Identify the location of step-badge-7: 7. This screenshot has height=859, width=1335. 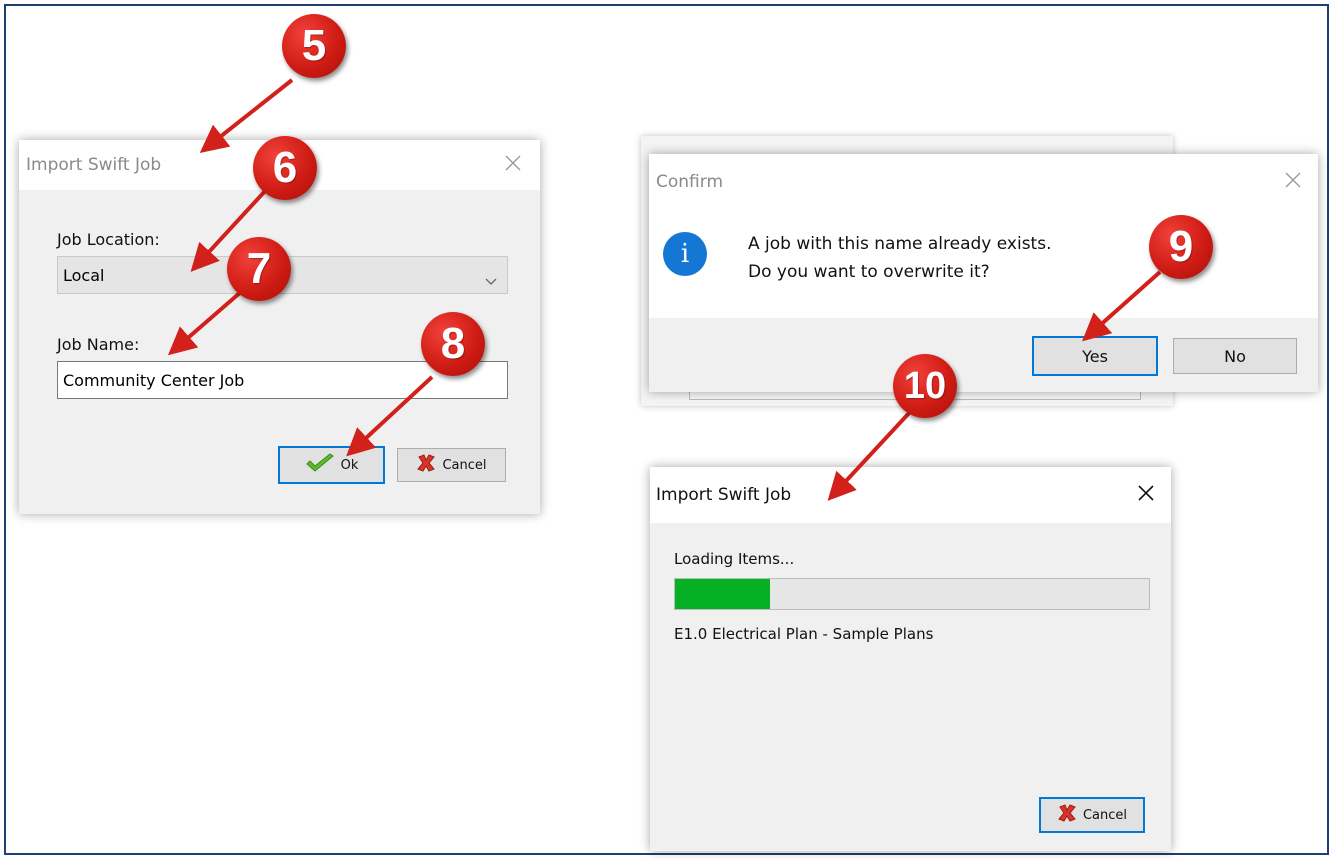
(259, 269).